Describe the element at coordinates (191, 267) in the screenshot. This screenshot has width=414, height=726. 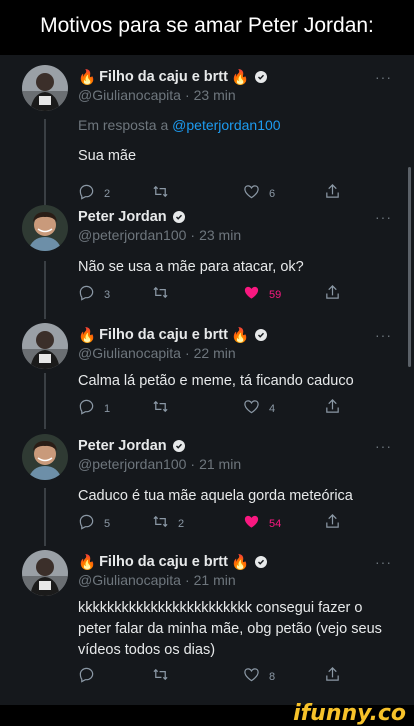
I see `tweet-text: Não se usa a mãe para atacar, ok?` at that location.